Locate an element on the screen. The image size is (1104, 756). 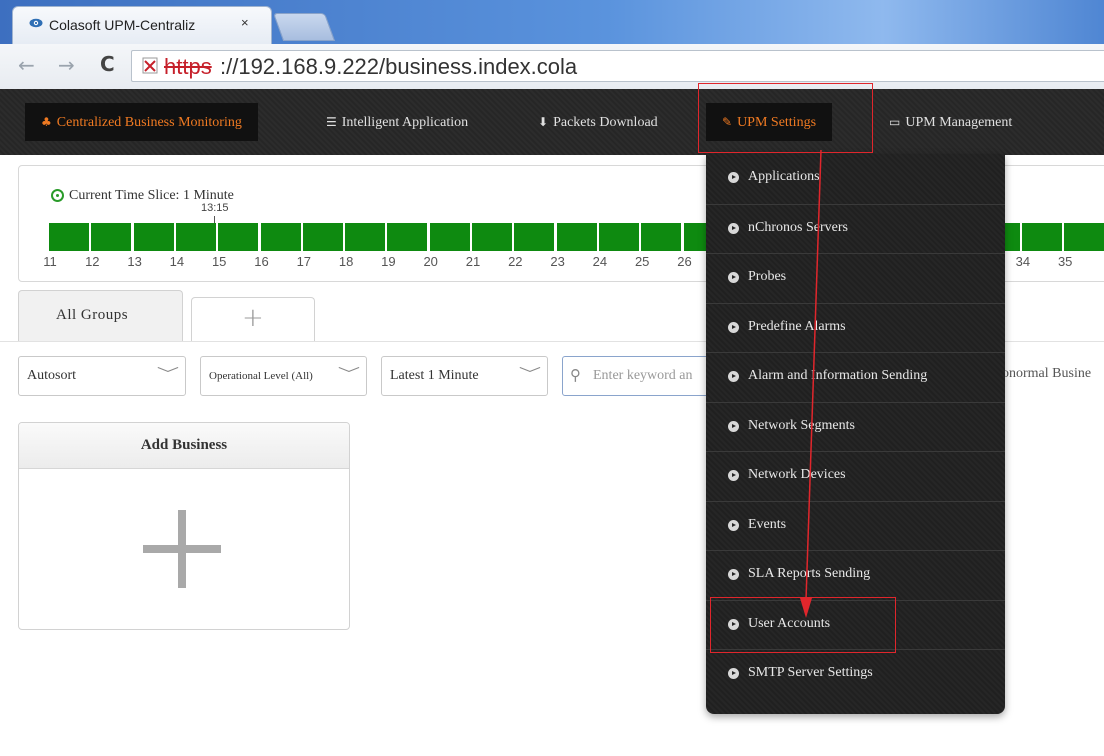
search-input: ⚲ Enter keyword an is located at coordinates (637, 376).